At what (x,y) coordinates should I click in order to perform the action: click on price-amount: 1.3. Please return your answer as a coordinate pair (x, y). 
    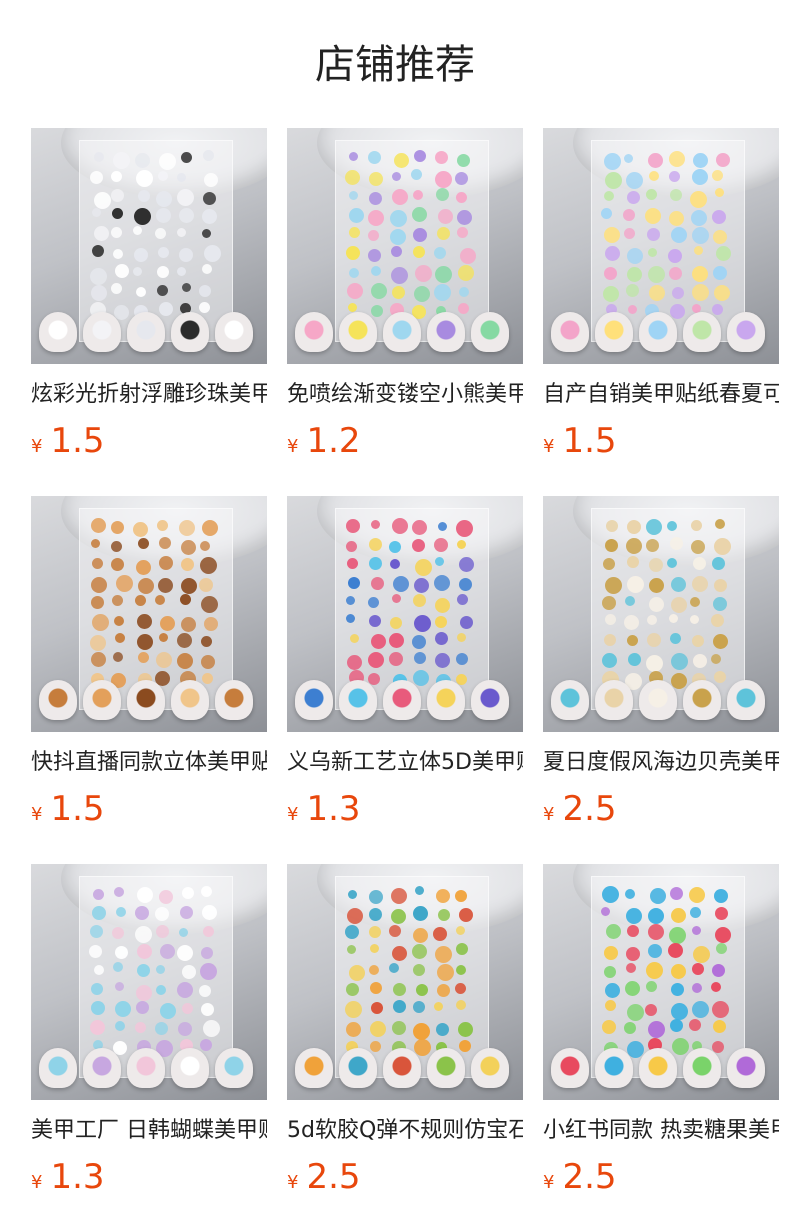
    Looking at the image, I should click on (77, 1177).